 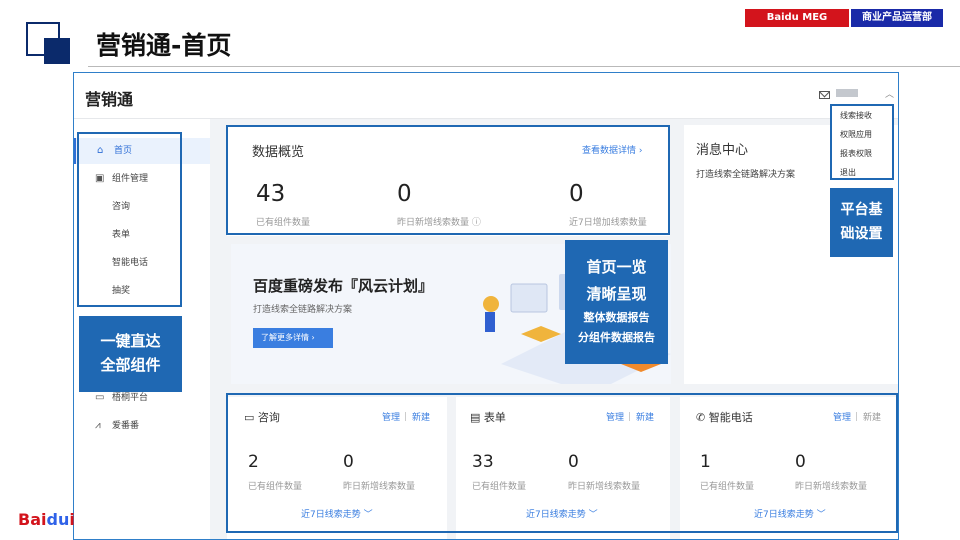 What do you see at coordinates (524, 66) in the screenshot?
I see `header-divider` at bounding box center [524, 66].